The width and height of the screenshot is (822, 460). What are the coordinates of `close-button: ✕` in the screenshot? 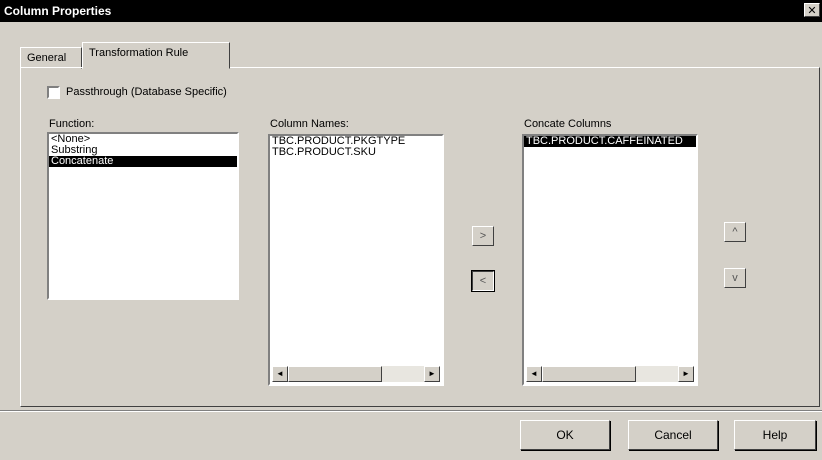 It's located at (812, 10).